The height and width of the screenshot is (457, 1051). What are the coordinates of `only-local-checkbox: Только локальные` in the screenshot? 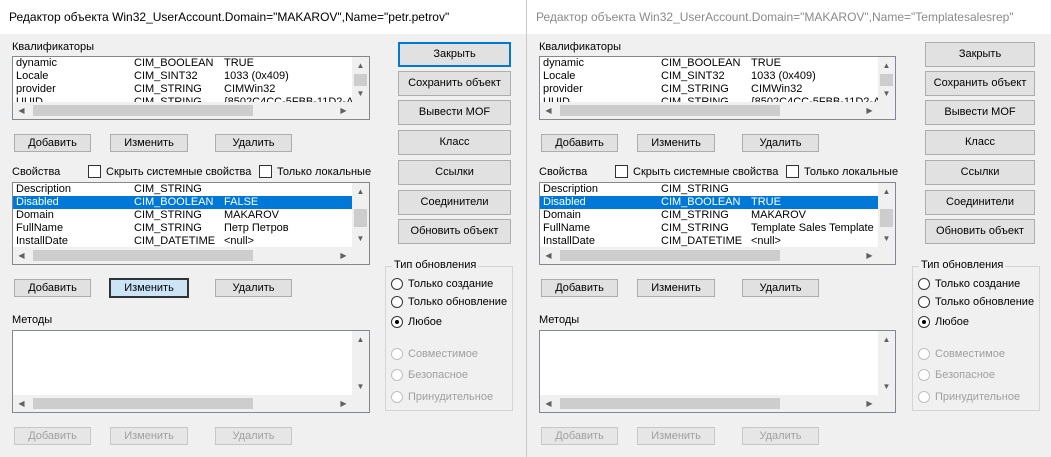 It's located at (842, 171).